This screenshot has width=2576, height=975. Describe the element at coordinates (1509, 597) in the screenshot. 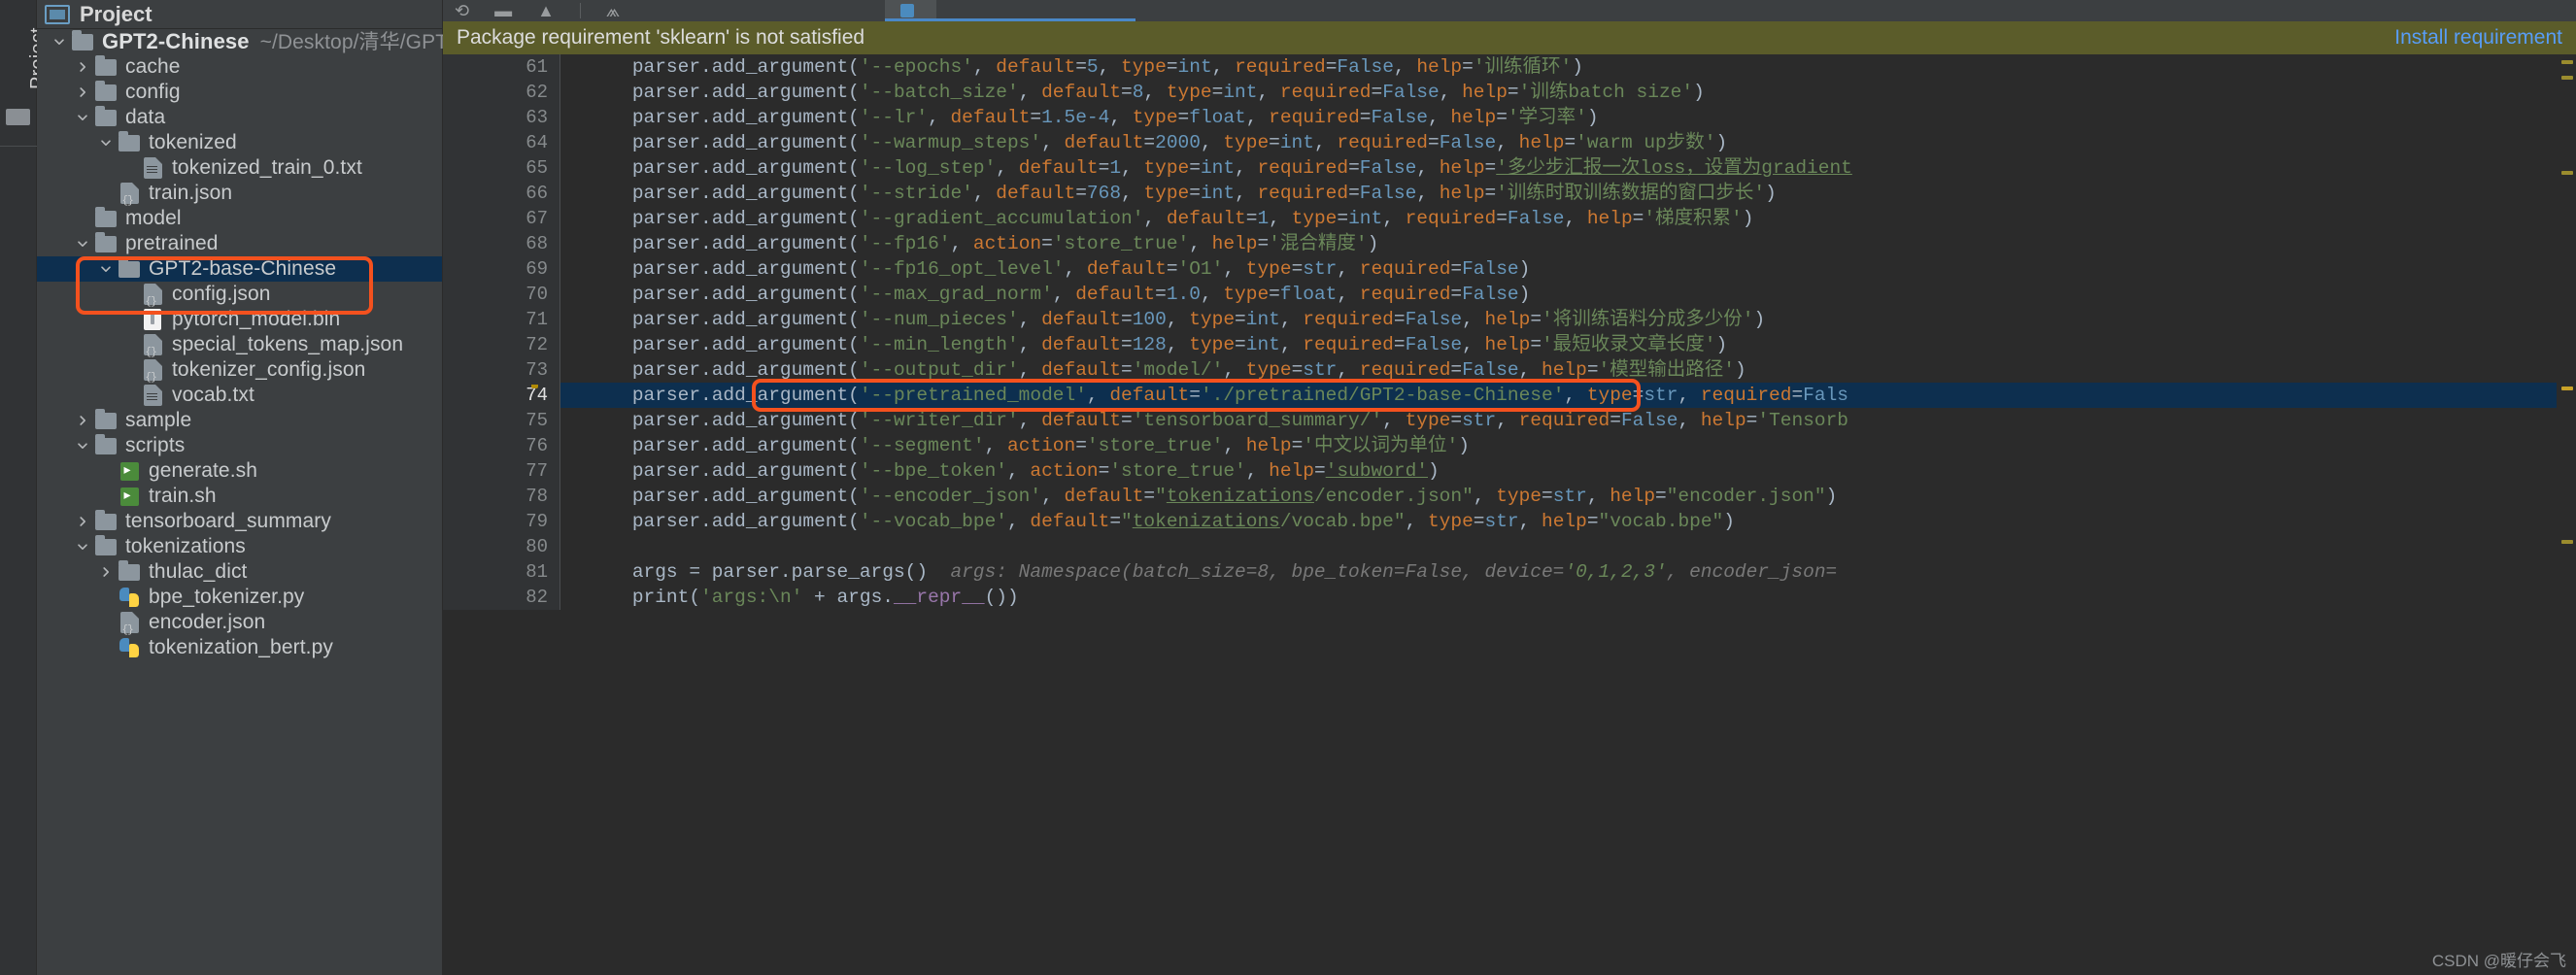

I see `code-line: 82 print('args:\n' + args.__repr__())` at that location.